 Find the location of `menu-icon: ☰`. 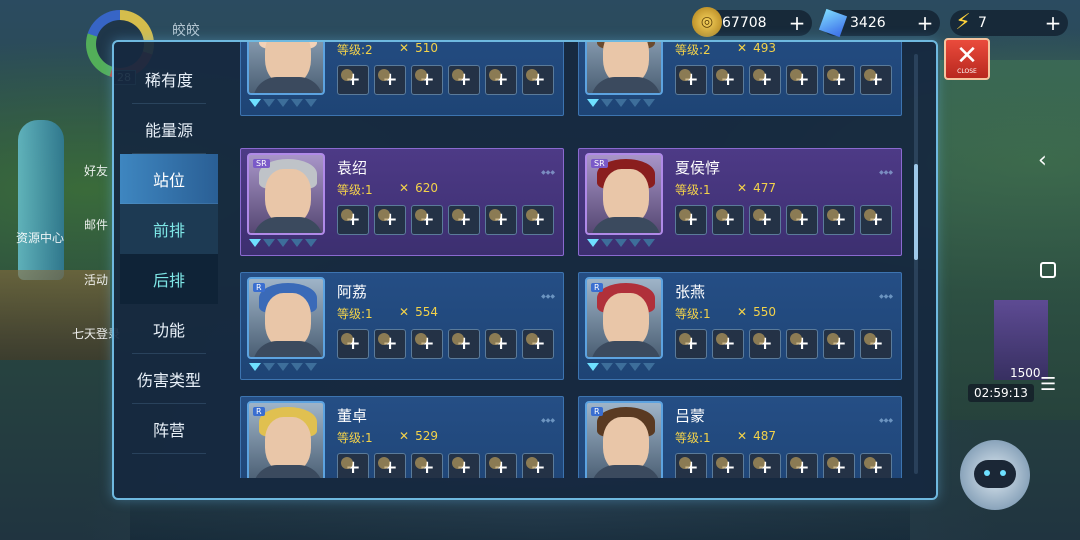

menu-icon: ☰ is located at coordinates (1048, 384).